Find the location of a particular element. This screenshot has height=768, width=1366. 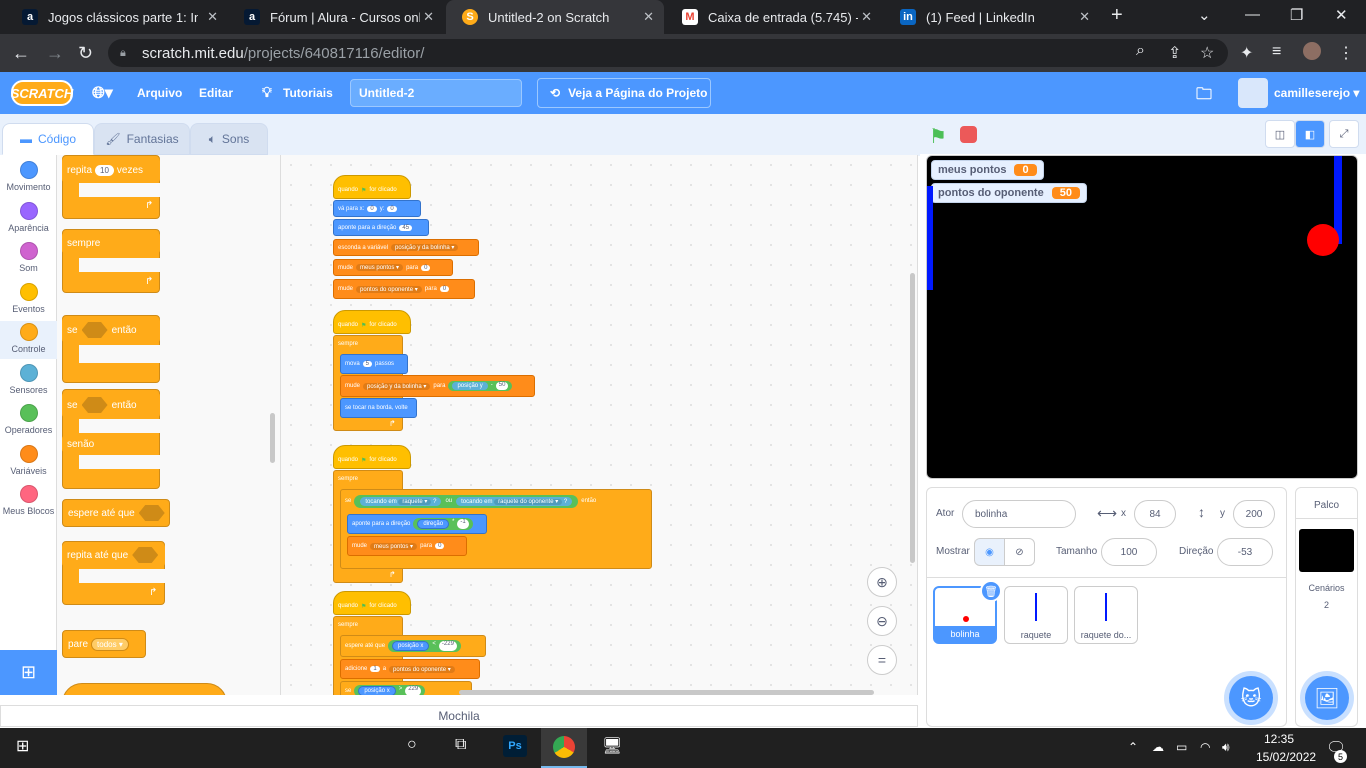

category-eventos: Eventos is located at coordinates (28, 298).